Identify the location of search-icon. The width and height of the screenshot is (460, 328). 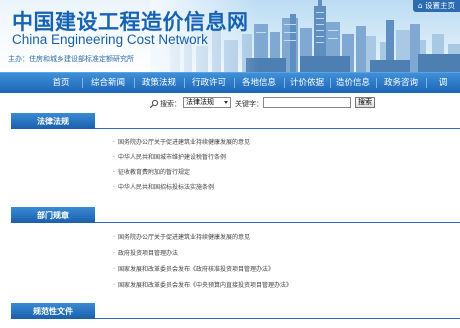
(154, 104).